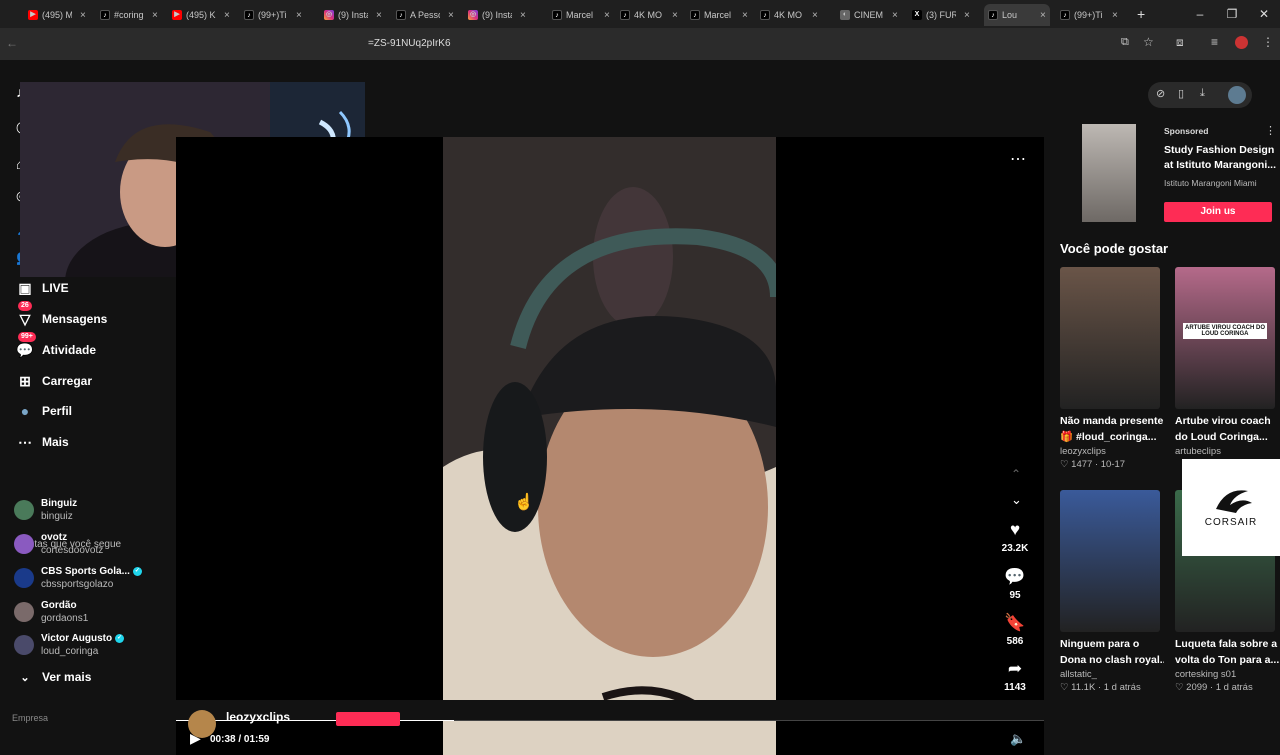  I want to click on bookmark-star-icon: ☆, so click(1148, 42).